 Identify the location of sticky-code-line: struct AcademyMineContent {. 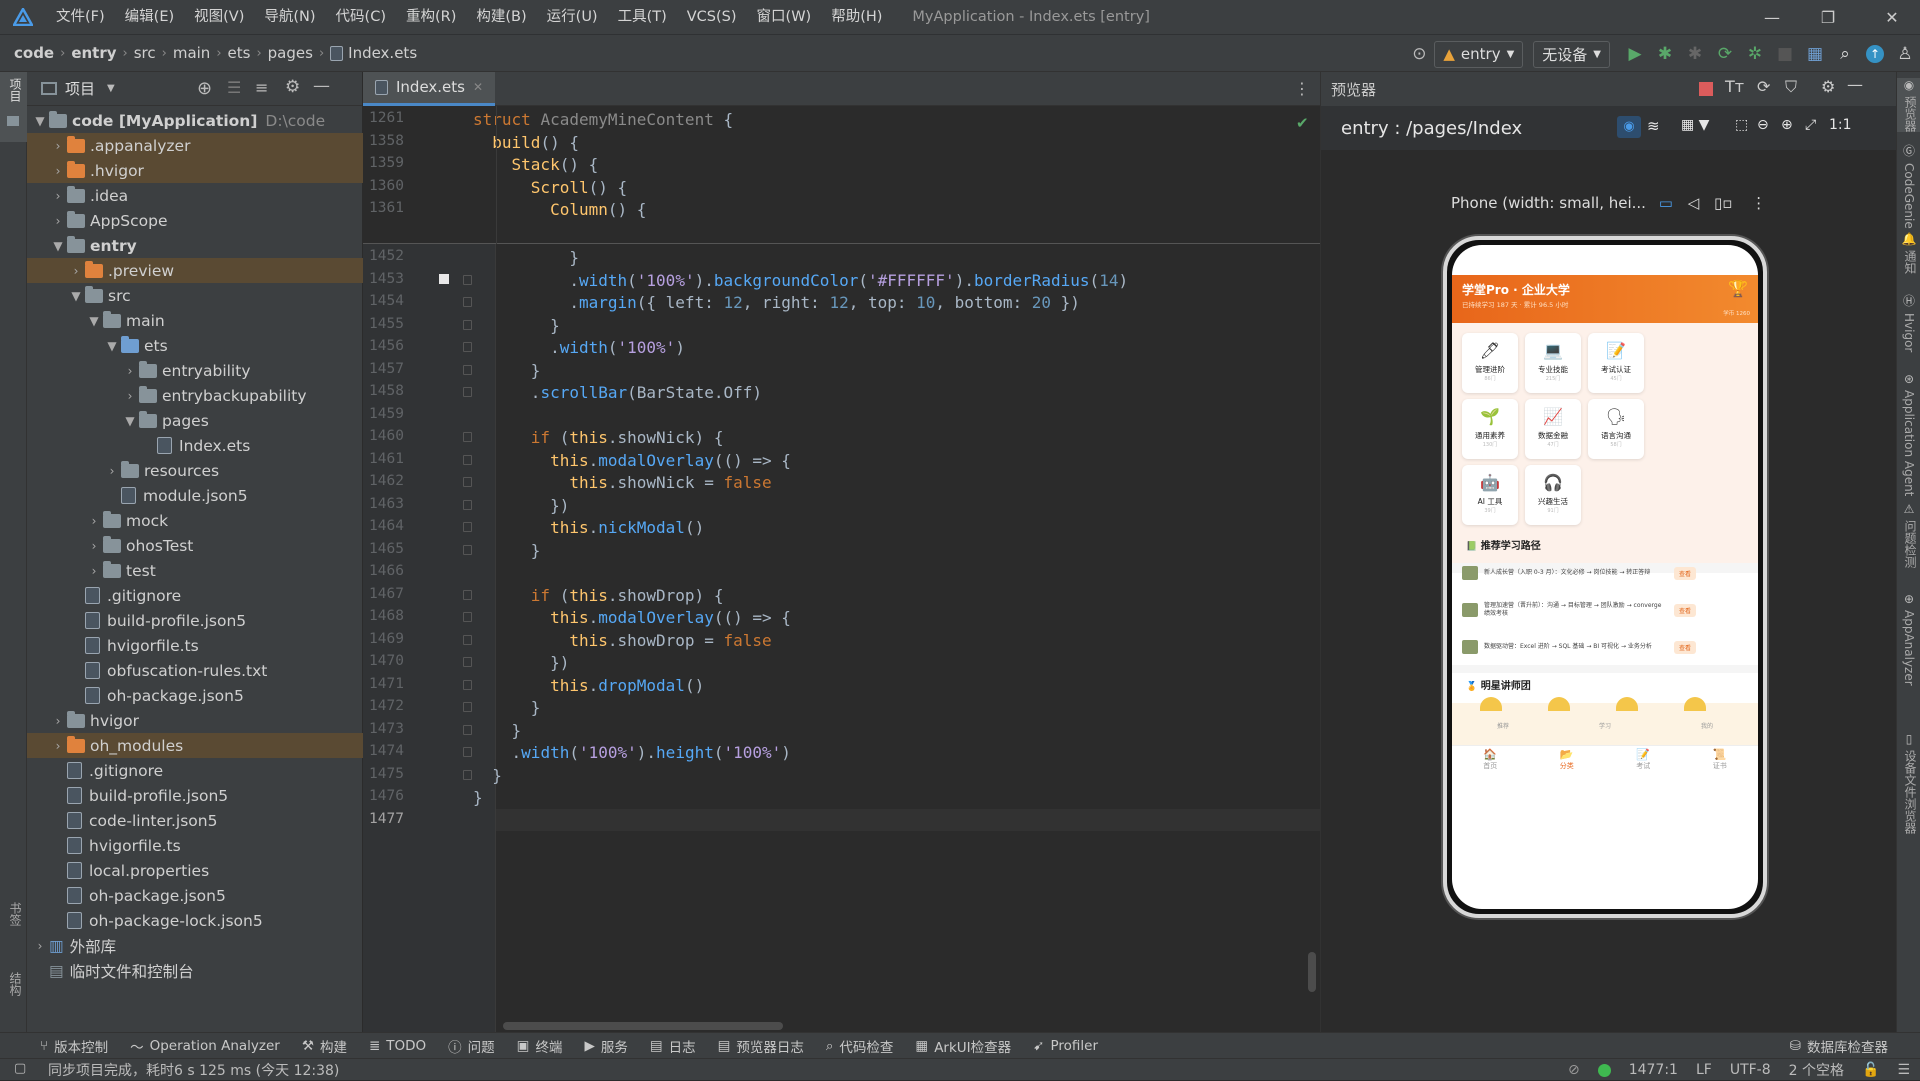
(603, 119).